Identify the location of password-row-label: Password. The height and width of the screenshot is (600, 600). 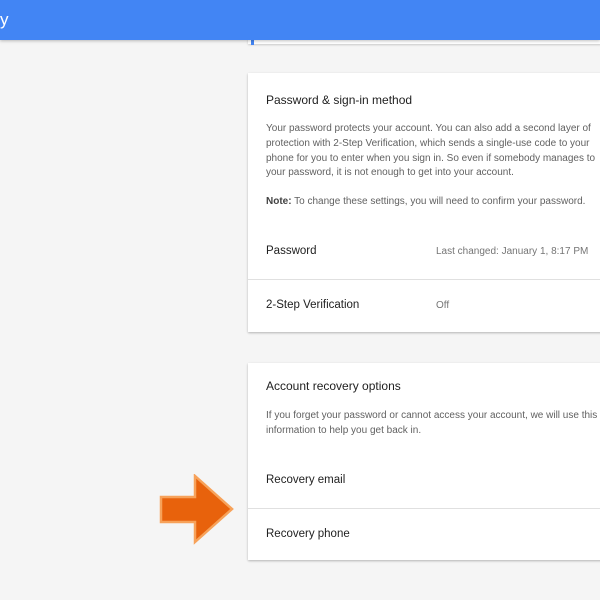
(291, 251).